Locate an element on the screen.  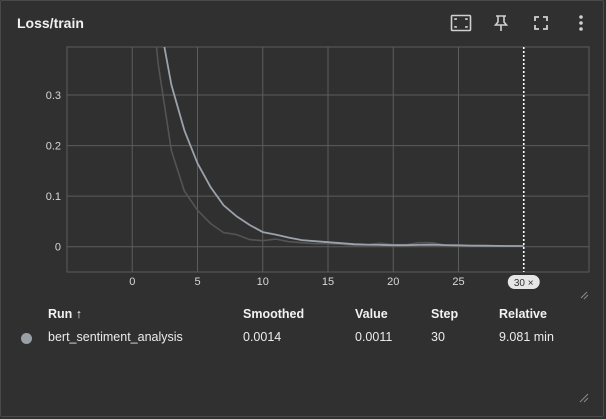
header-run: Run ↑ is located at coordinates (65, 314).